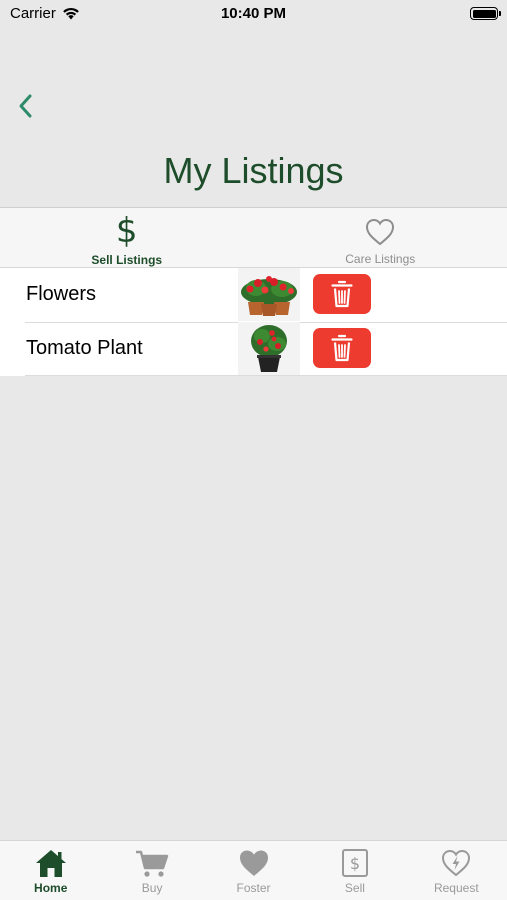 The height and width of the screenshot is (900, 507). I want to click on tab-home: Home, so click(50, 870).